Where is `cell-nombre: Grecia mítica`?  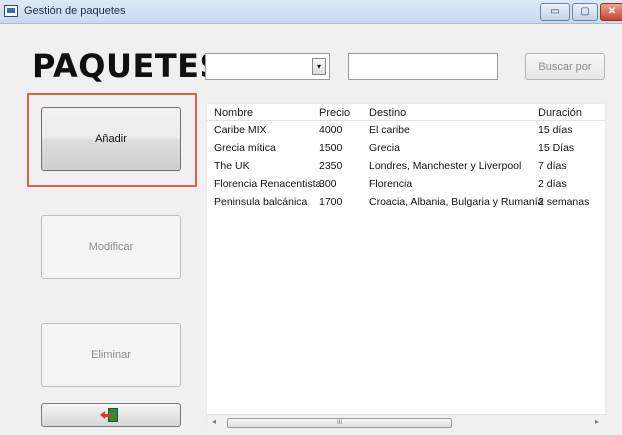 cell-nombre: Grecia mítica is located at coordinates (245, 148).